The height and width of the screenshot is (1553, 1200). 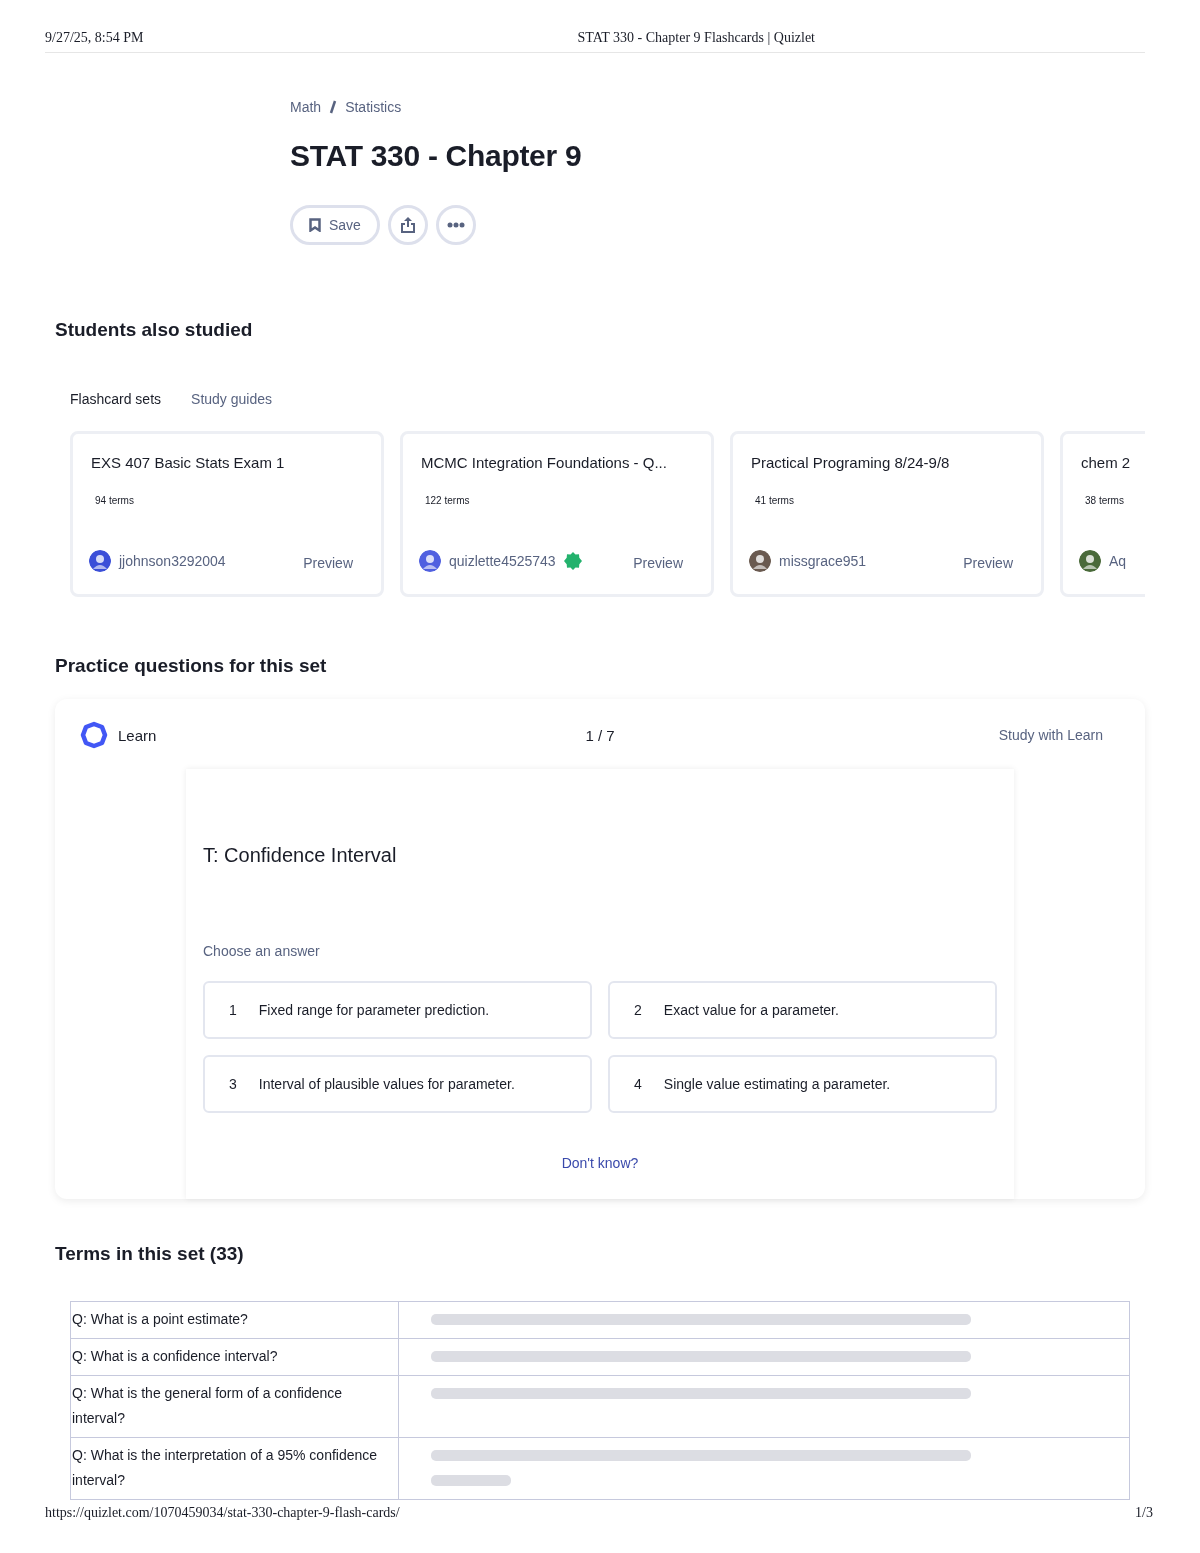 I want to click on slash-icon, so click(x=333, y=107).